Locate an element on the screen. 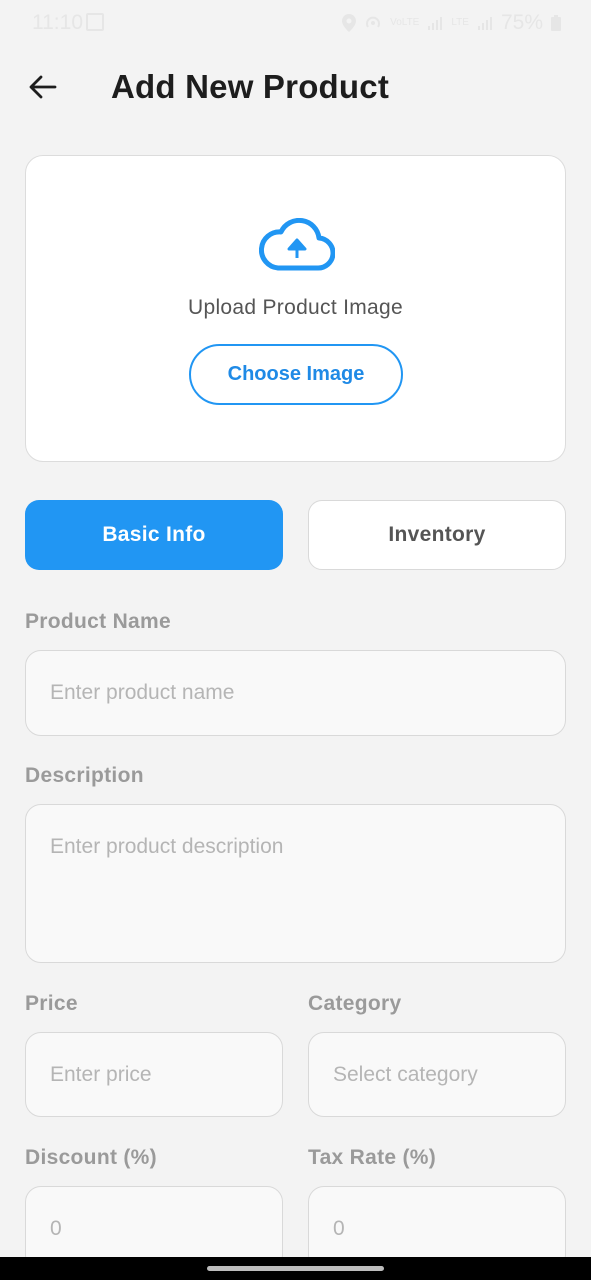 This screenshot has height=1280, width=591. app-header: Add New Product is located at coordinates (295, 88).